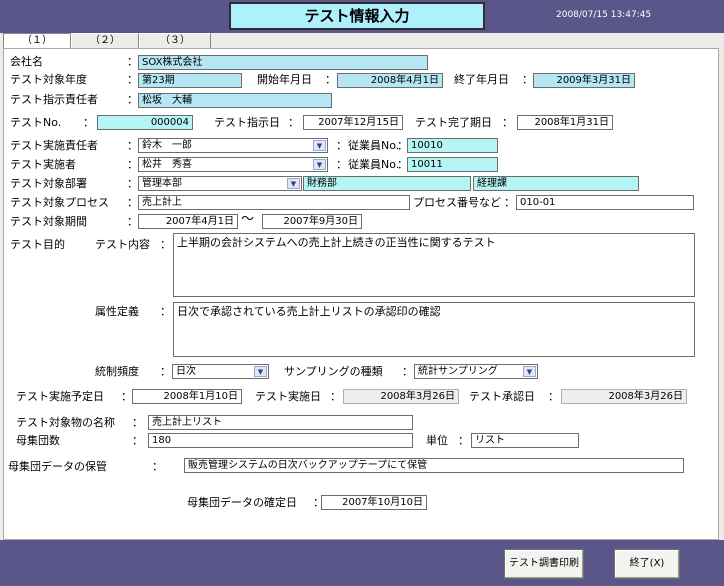  Describe the element at coordinates (387, 183) in the screenshot. I see `division-field: 財務部` at that location.